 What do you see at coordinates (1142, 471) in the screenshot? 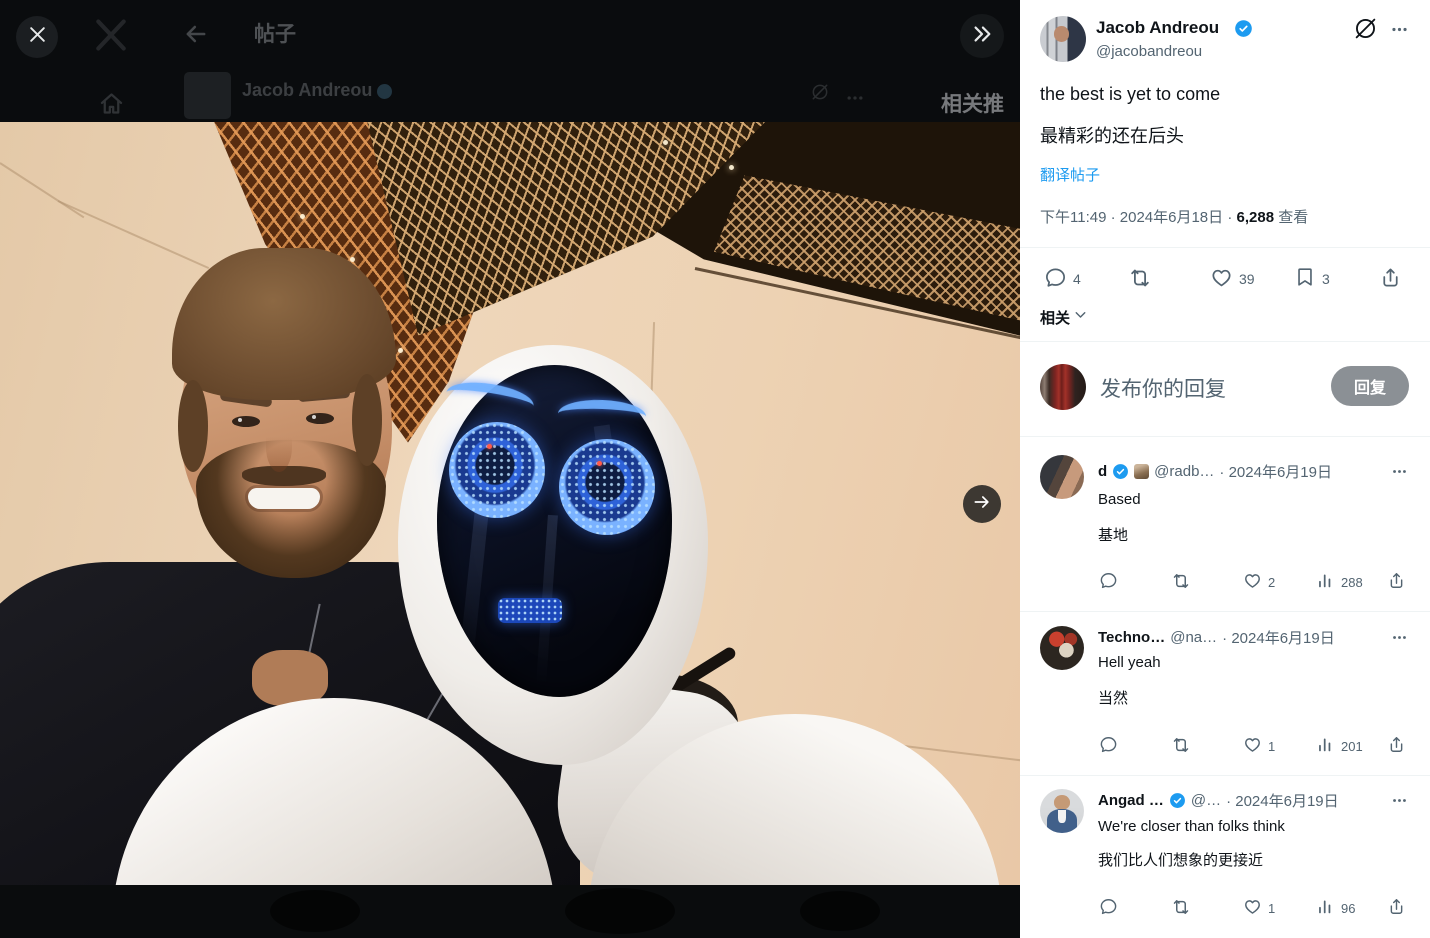
I see `affiliate-badge-icon` at bounding box center [1142, 471].